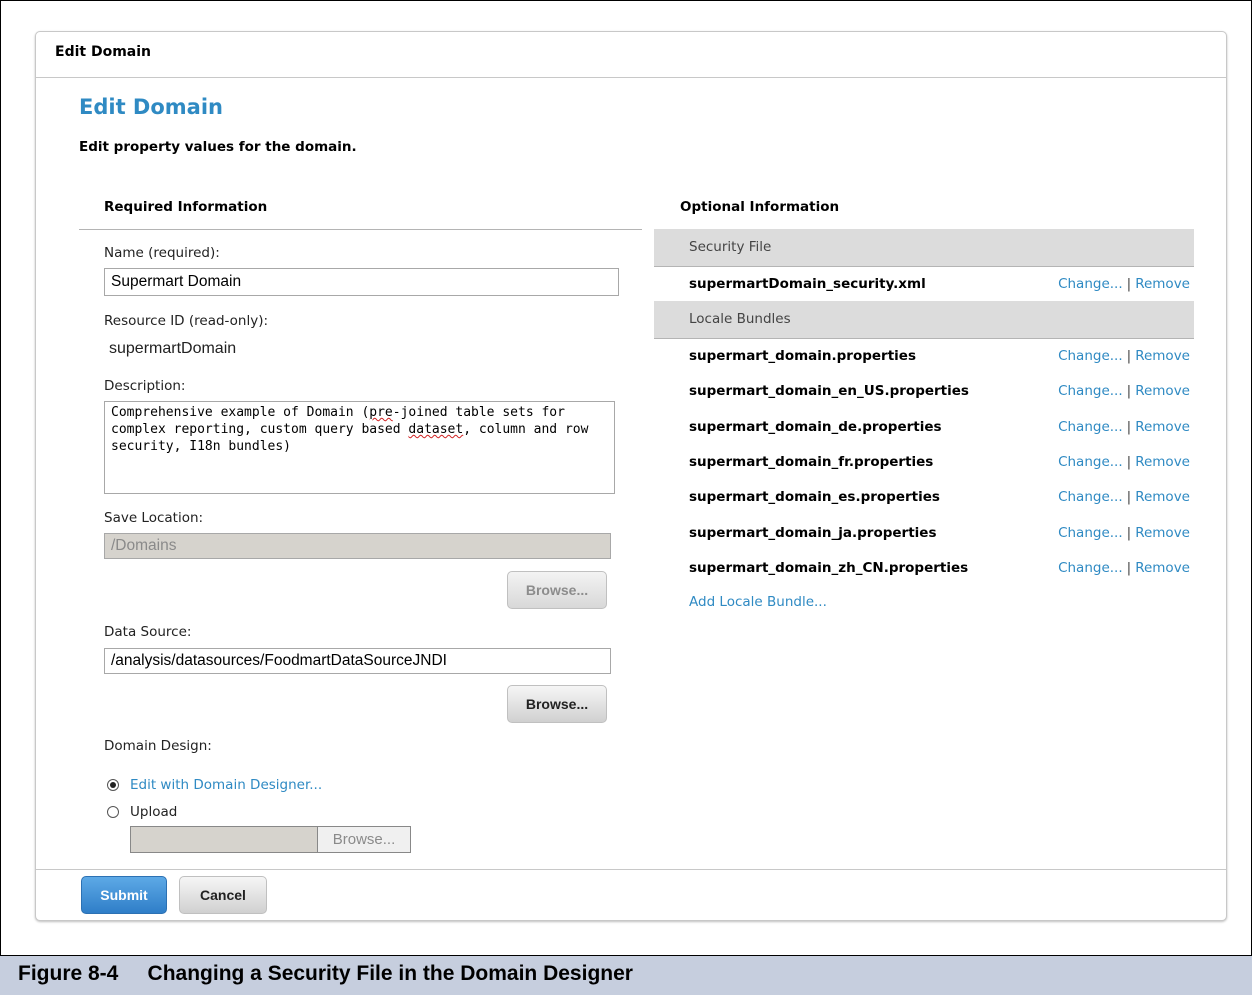 The width and height of the screenshot is (1252, 995). What do you see at coordinates (162, 253) in the screenshot?
I see `name-label: Name (required):` at bounding box center [162, 253].